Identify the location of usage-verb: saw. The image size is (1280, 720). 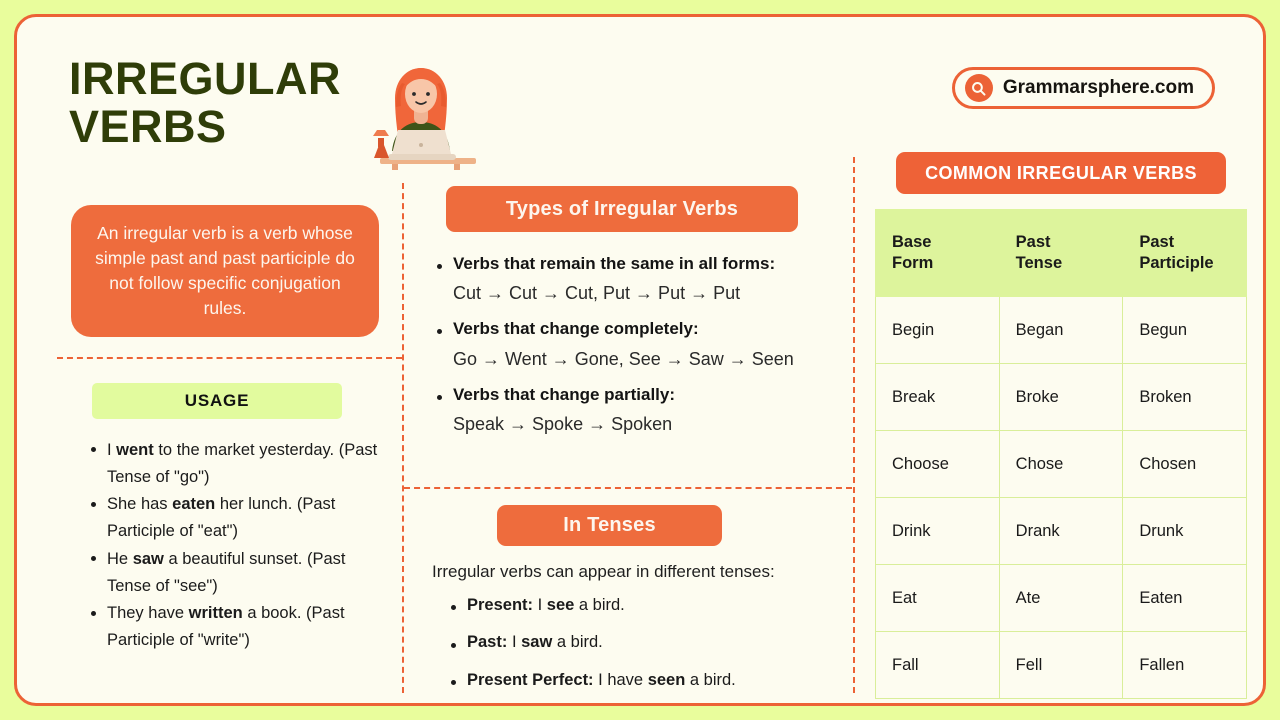
(148, 558).